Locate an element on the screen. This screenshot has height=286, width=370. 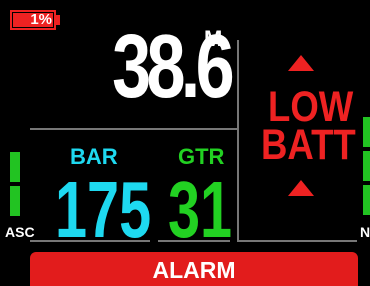
alarm-banner: ALARM is located at coordinates (194, 269).